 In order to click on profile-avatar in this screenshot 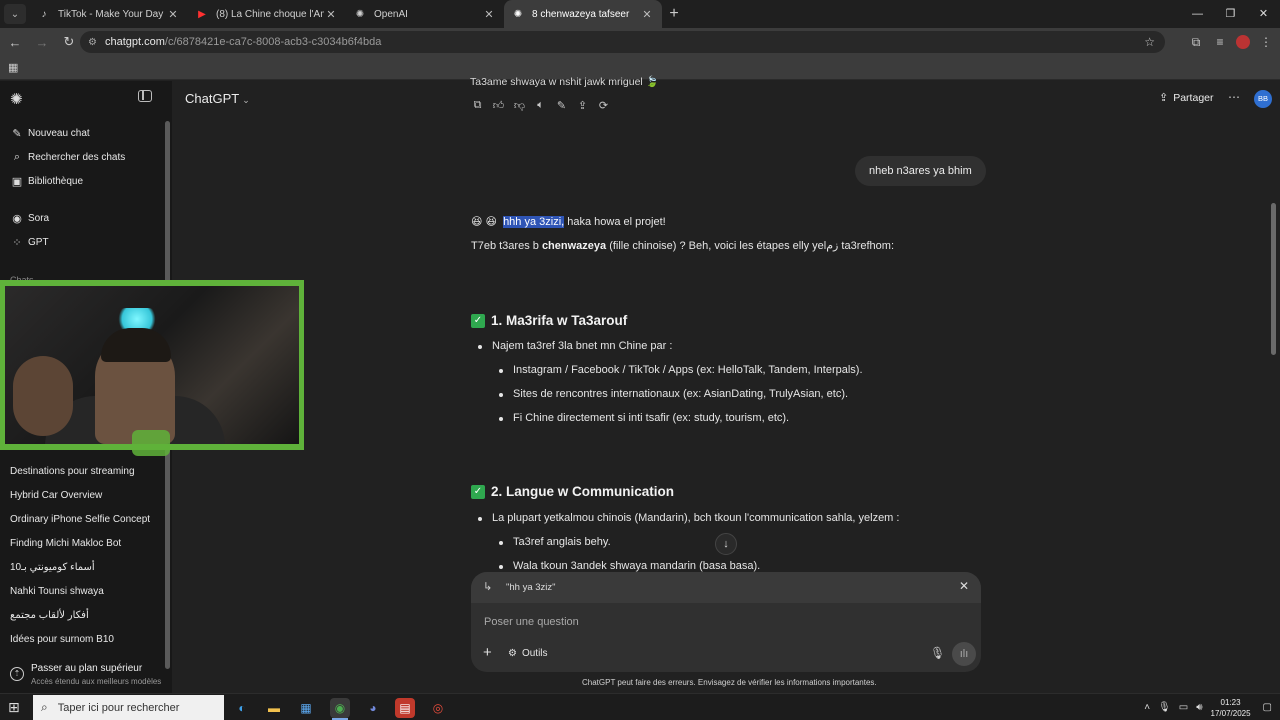, I will do `click(1243, 42)`.